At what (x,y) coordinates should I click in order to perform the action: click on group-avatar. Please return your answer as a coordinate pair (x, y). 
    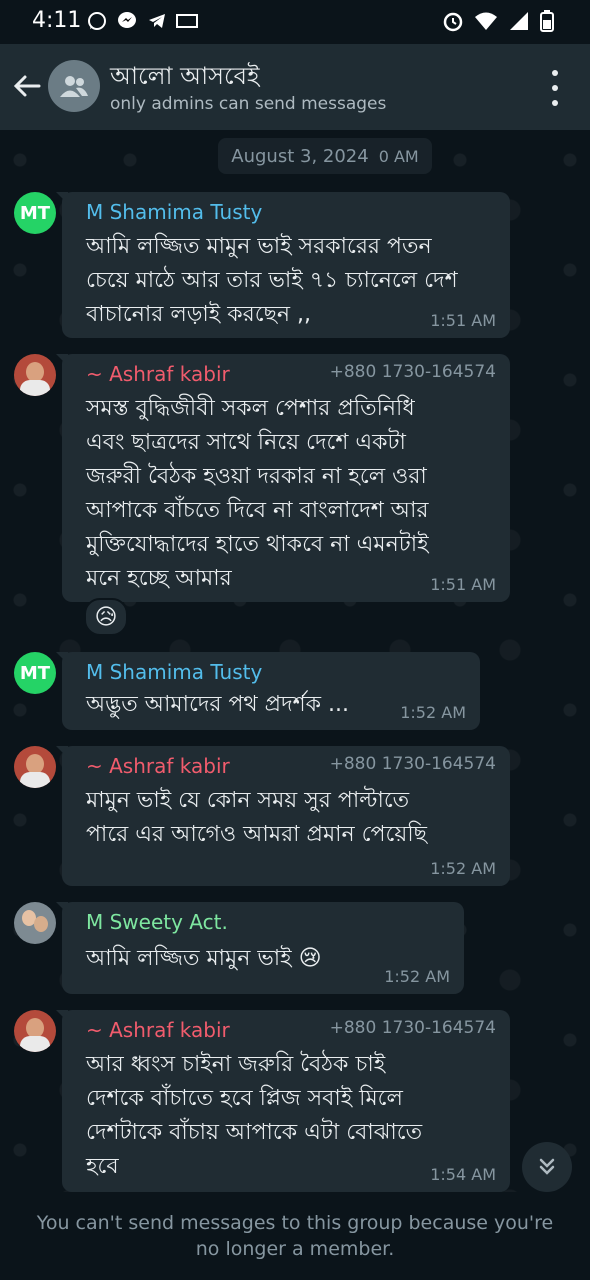
    Looking at the image, I should click on (74, 86).